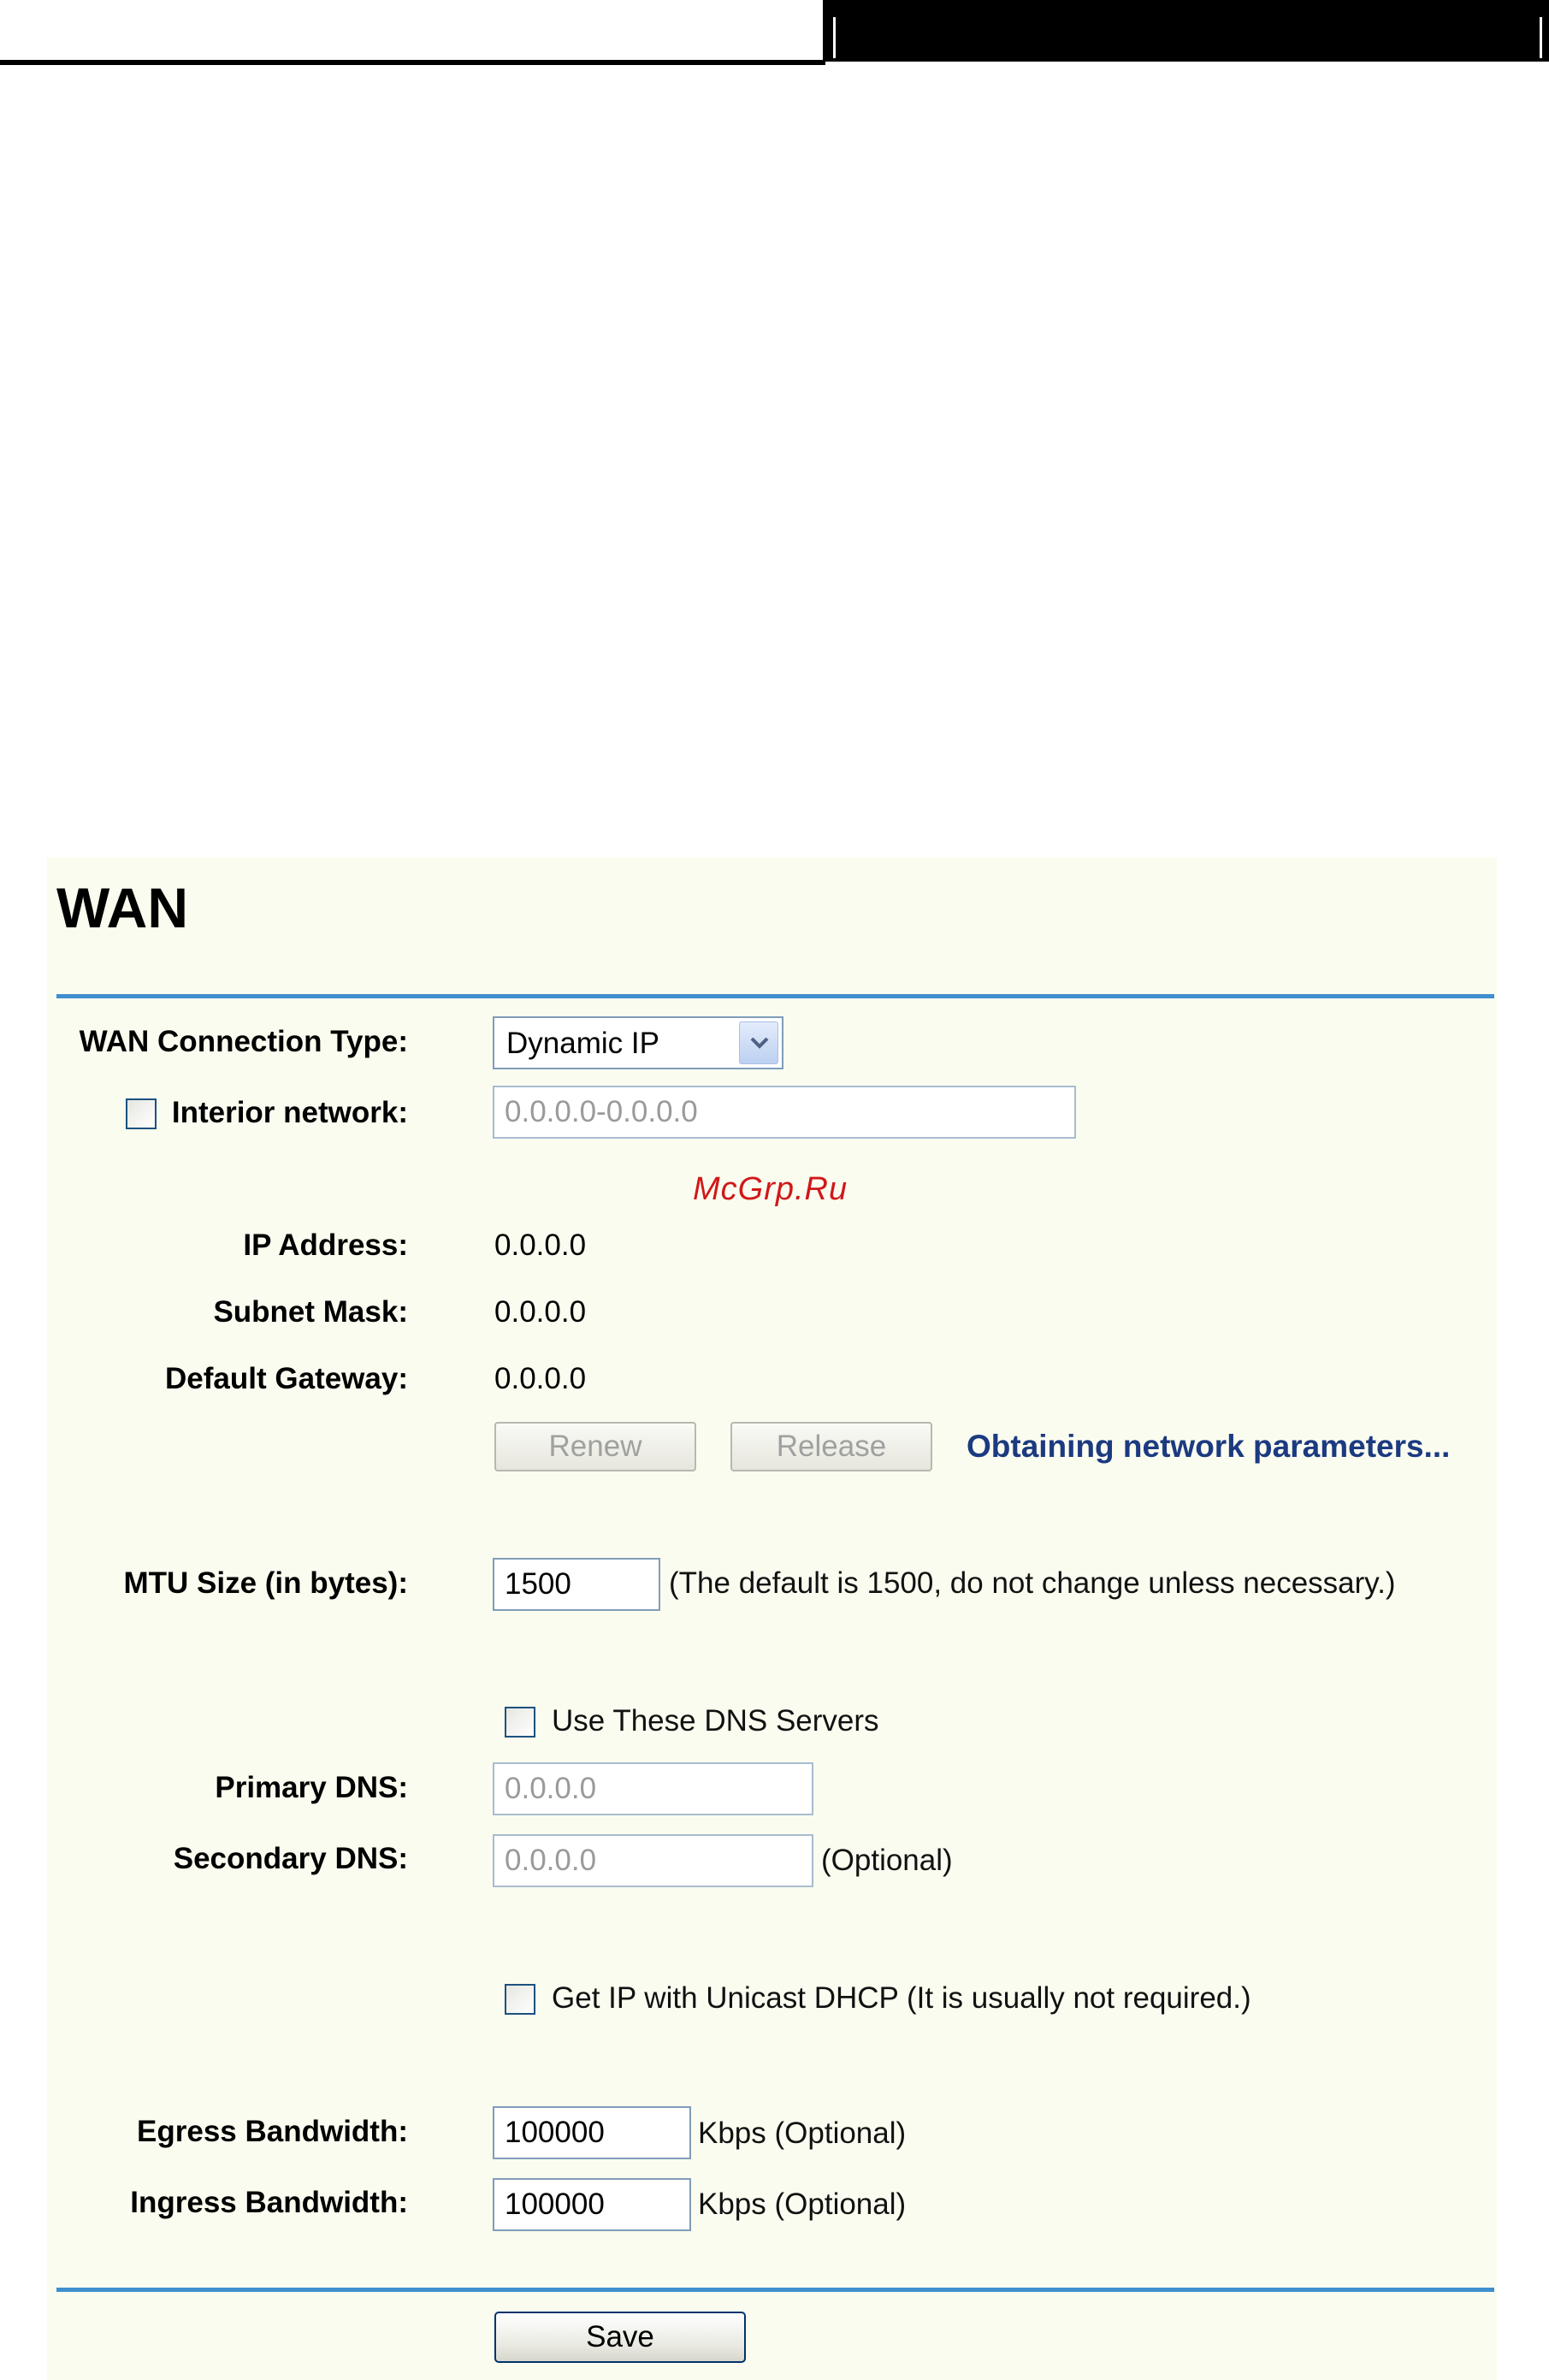 The height and width of the screenshot is (2380, 1549). I want to click on connection-type-label: WAN Connection Type:, so click(243, 1041).